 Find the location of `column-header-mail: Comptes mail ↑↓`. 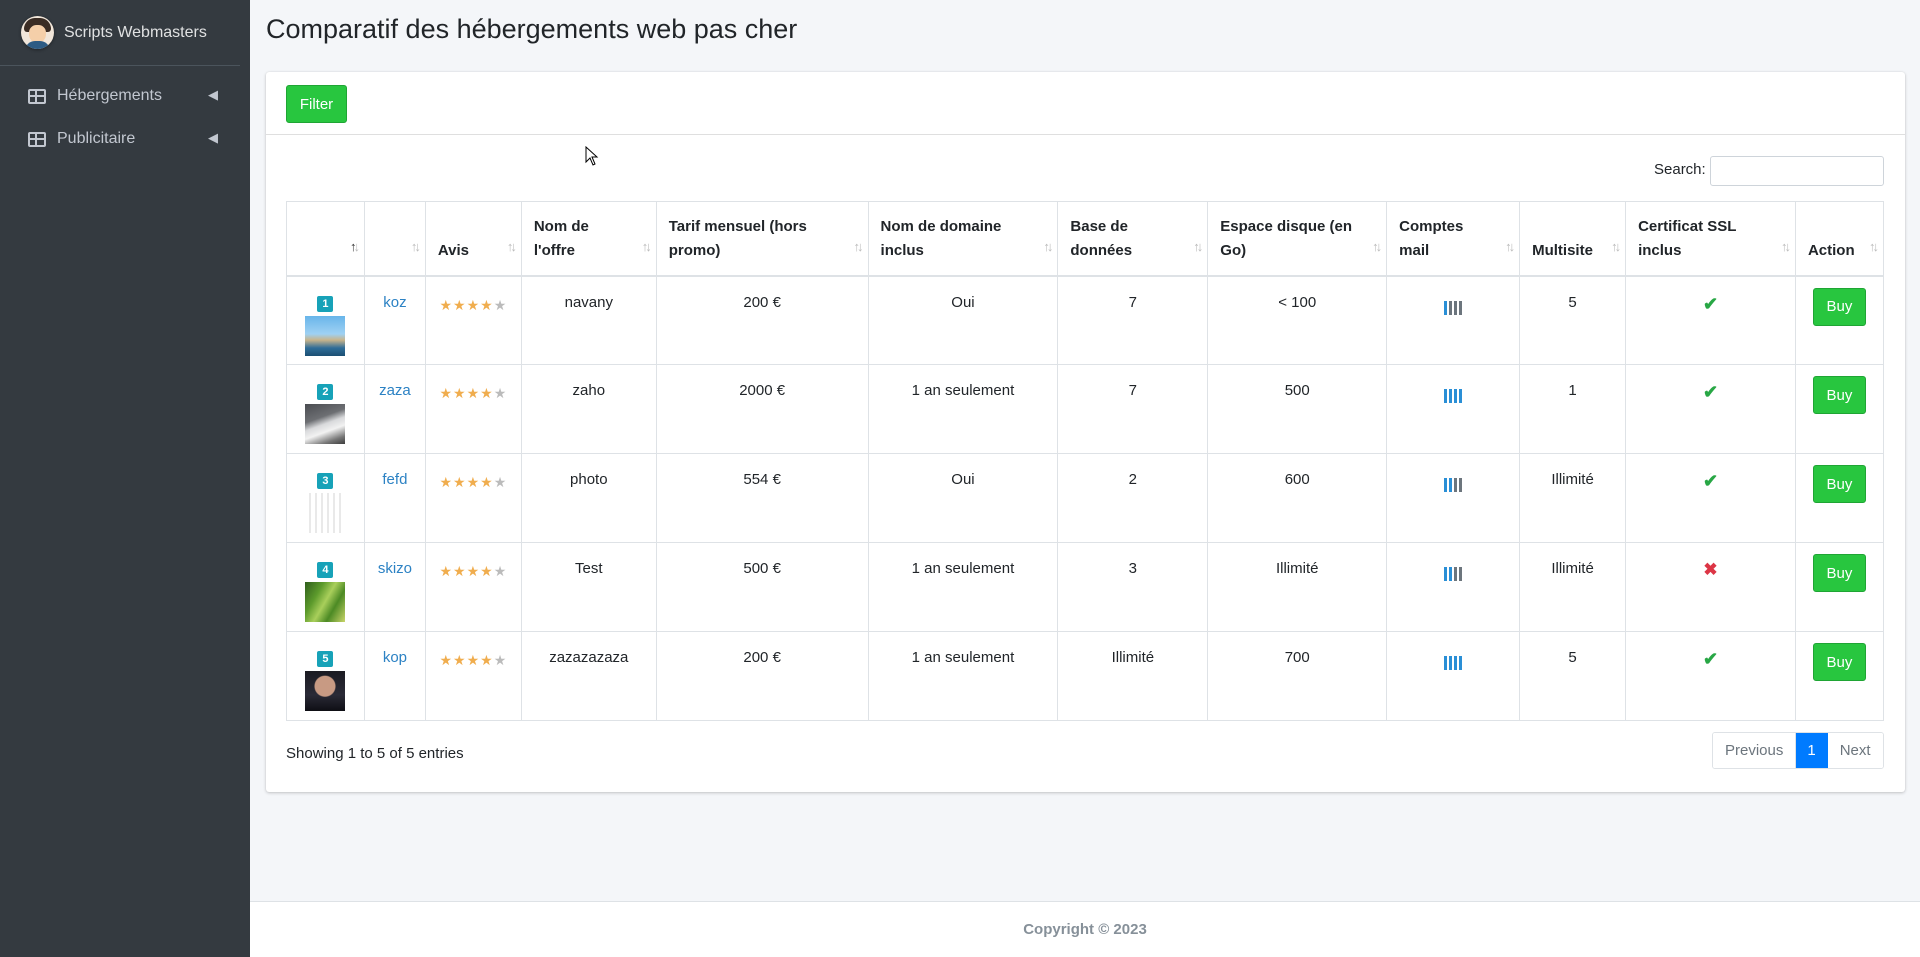

column-header-mail: Comptes mail ↑↓ is located at coordinates (1453, 239).